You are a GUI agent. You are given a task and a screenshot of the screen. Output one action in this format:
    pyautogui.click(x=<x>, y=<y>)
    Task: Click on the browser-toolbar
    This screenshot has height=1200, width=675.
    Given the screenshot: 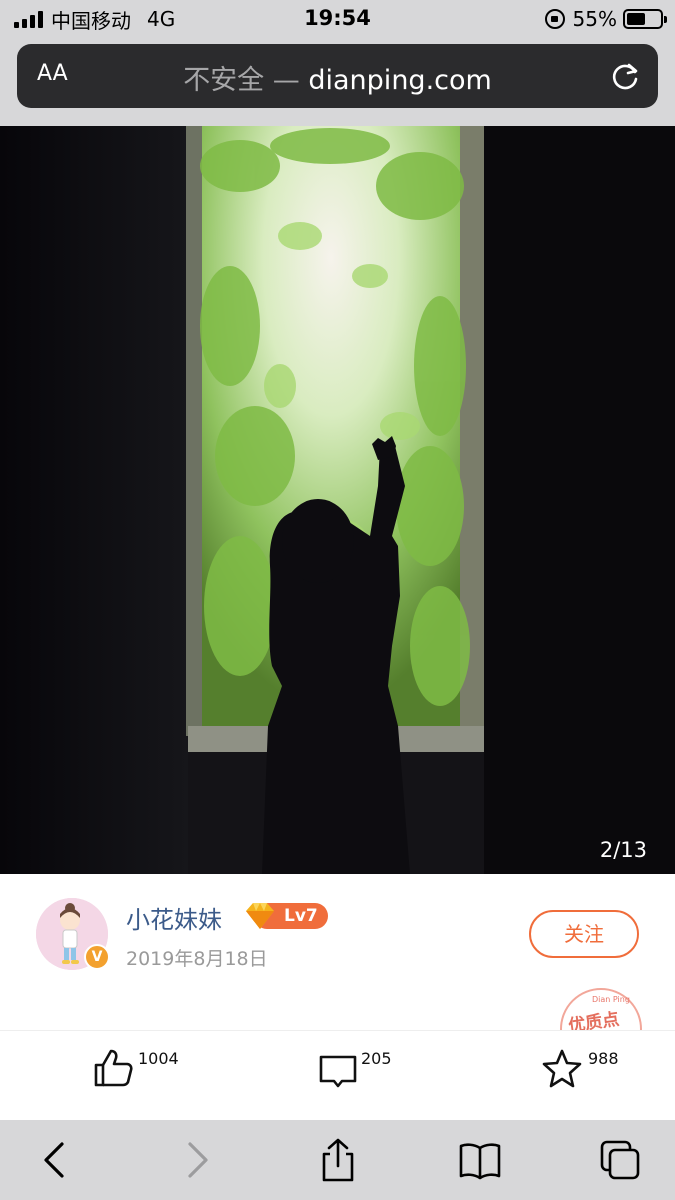 What is the action you would take?
    pyautogui.click(x=337, y=1160)
    